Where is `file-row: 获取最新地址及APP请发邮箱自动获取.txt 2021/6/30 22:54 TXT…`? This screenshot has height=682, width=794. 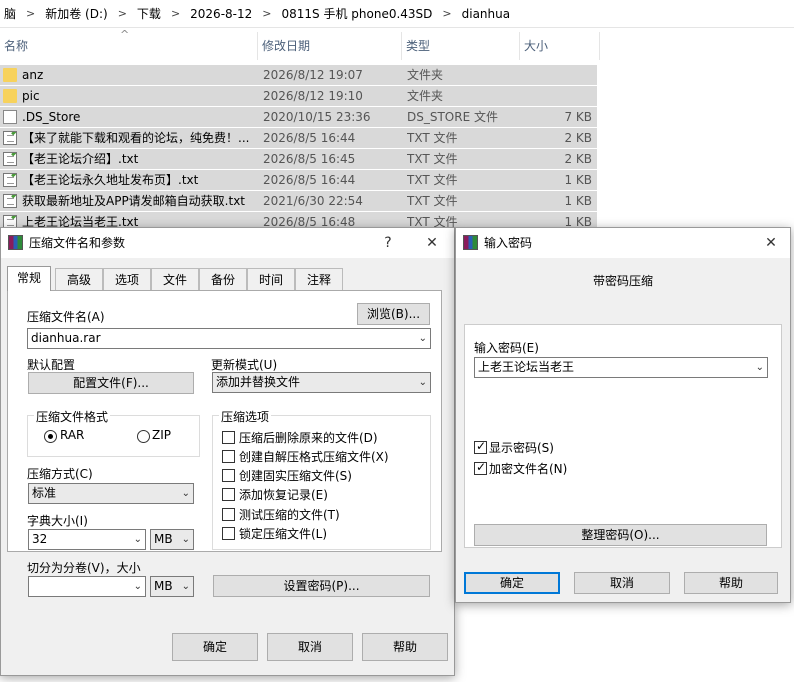
file-row: 获取最新地址及APP请发邮箱自动获取.txt 2021/6/30 22:54 TXT… is located at coordinates (298, 201).